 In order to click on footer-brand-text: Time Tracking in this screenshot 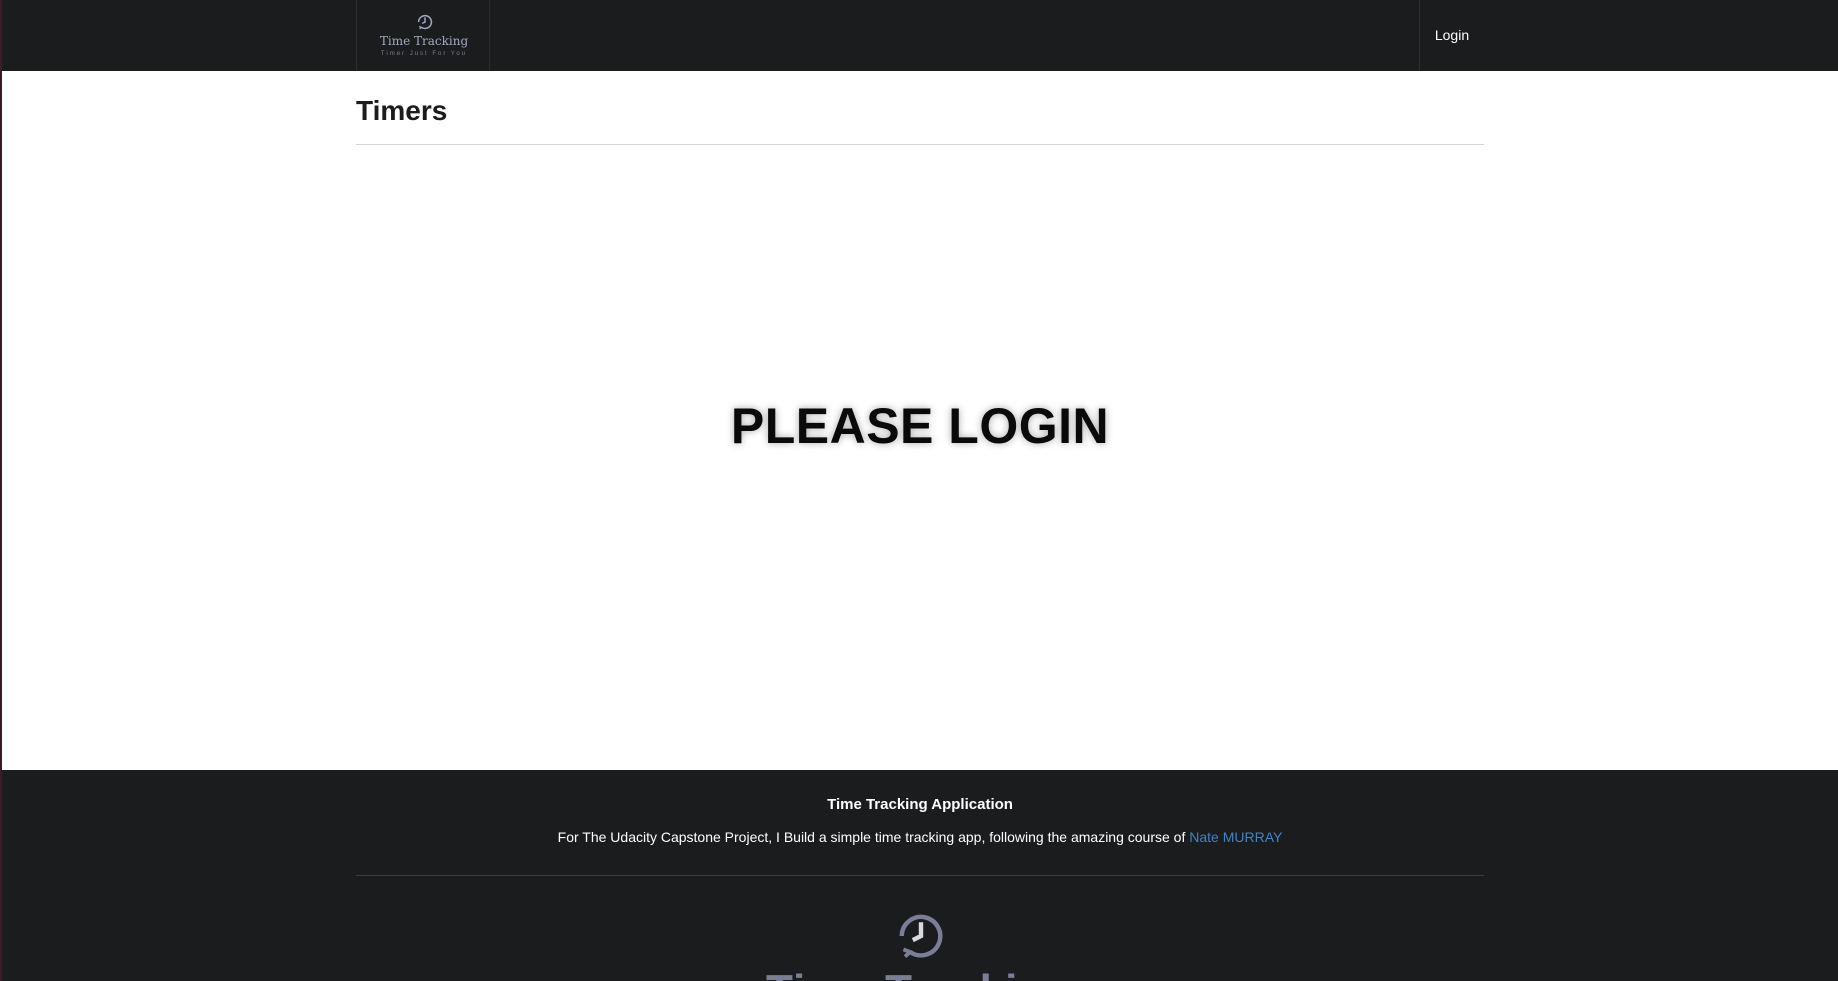, I will do `click(920, 973)`.